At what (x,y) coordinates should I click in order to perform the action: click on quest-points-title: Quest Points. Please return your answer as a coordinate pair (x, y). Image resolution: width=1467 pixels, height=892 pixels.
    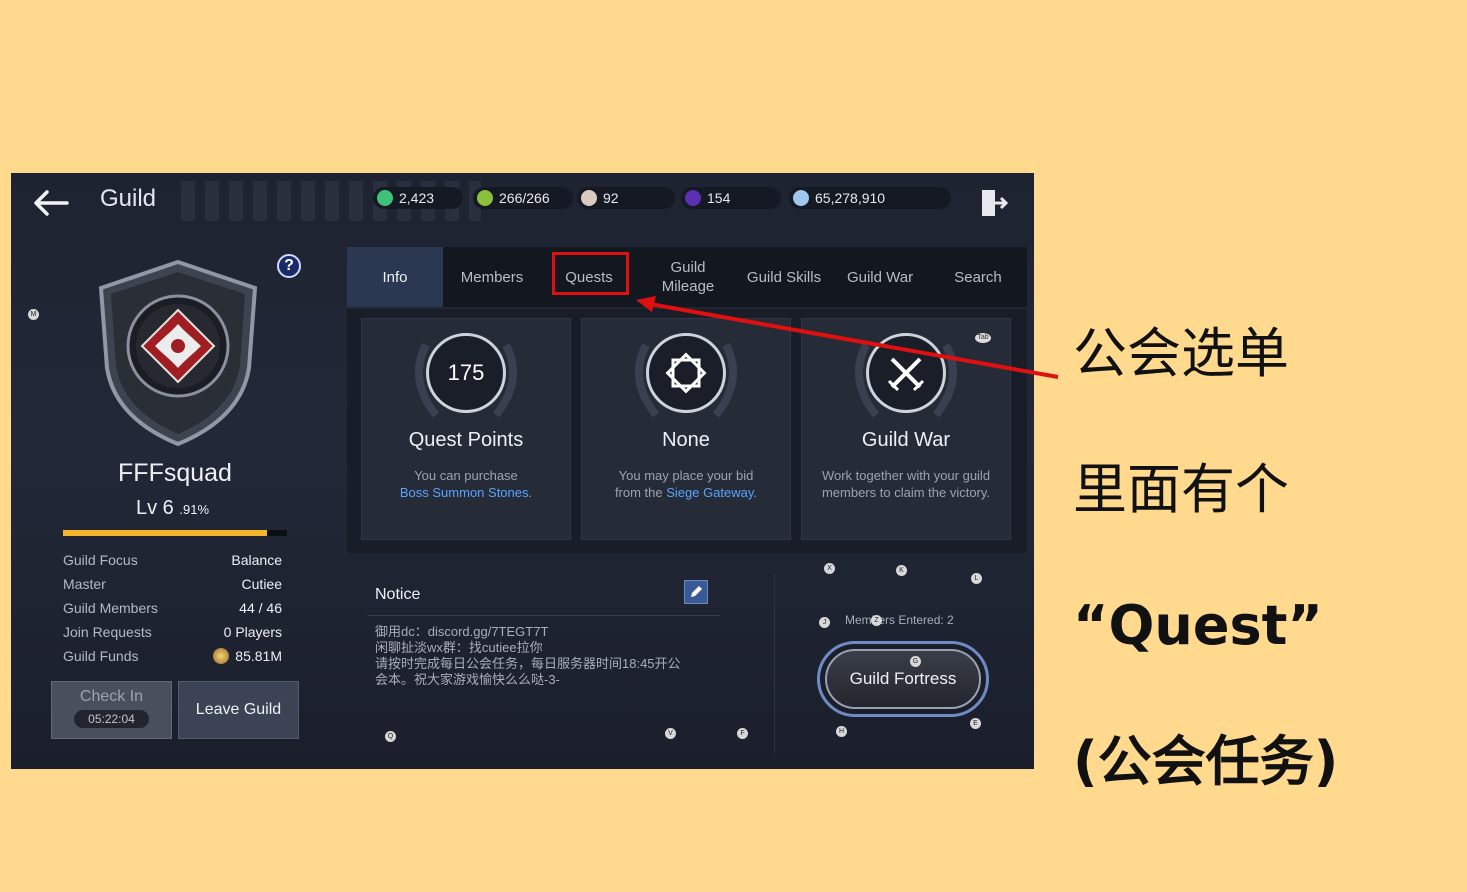
    Looking at the image, I should click on (466, 440).